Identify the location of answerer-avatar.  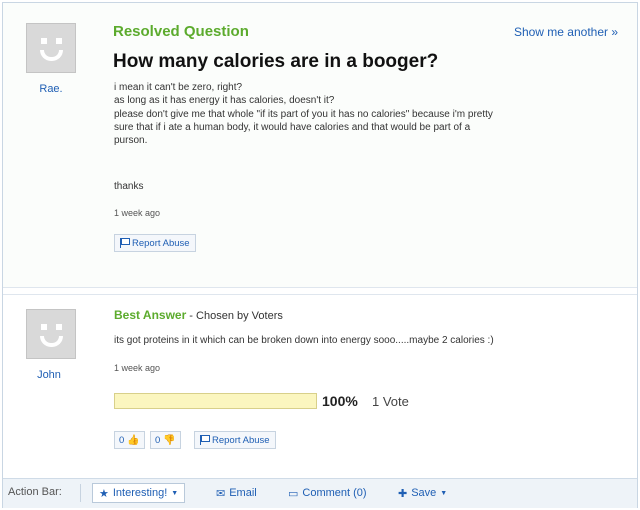
(51, 334).